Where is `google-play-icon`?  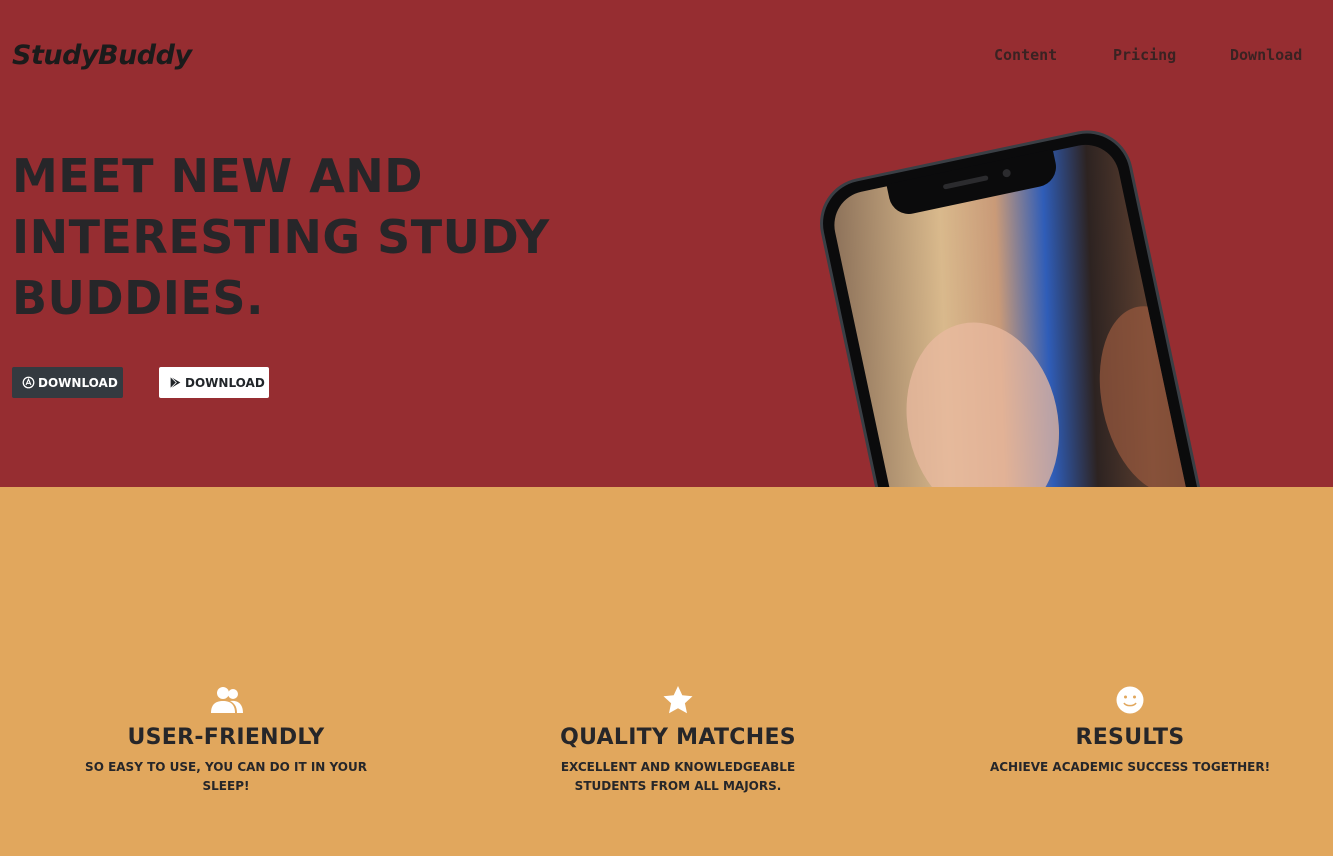
google-play-icon is located at coordinates (175, 382).